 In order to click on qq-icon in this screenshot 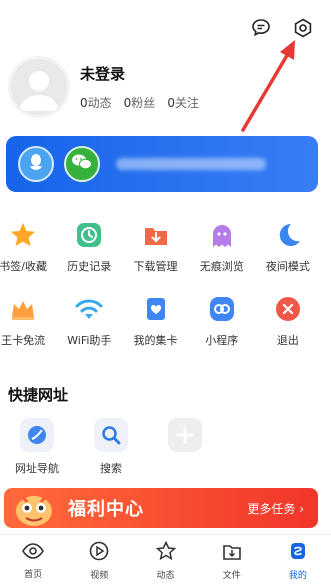, I will do `click(36, 164)`.